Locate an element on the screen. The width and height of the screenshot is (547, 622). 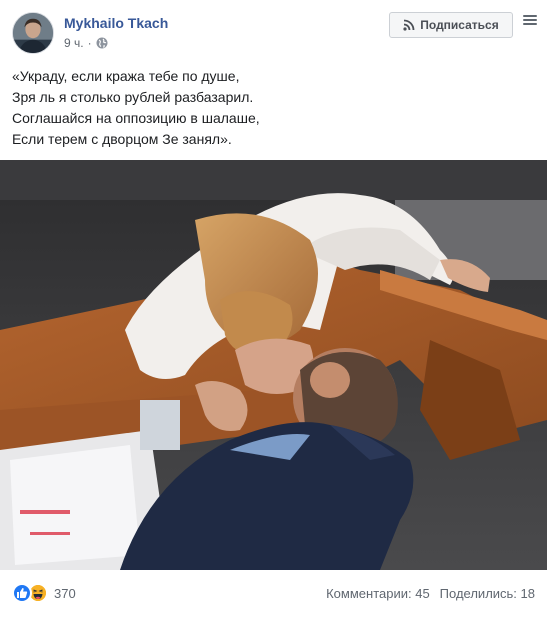
globe-icon is located at coordinates (102, 43).